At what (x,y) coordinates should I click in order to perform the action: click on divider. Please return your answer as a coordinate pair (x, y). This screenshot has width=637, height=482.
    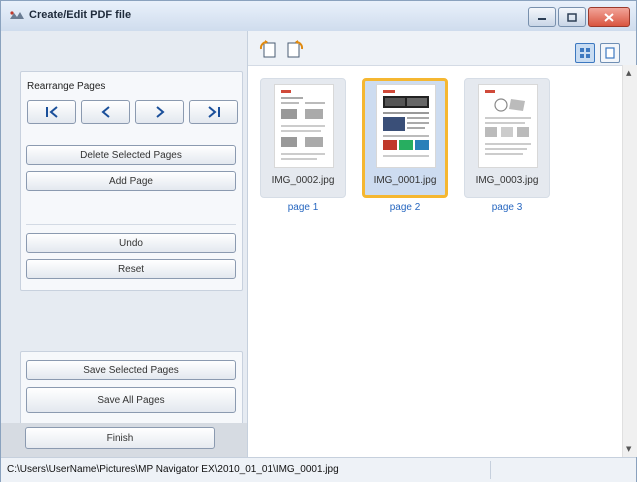
    Looking at the image, I should click on (131, 224).